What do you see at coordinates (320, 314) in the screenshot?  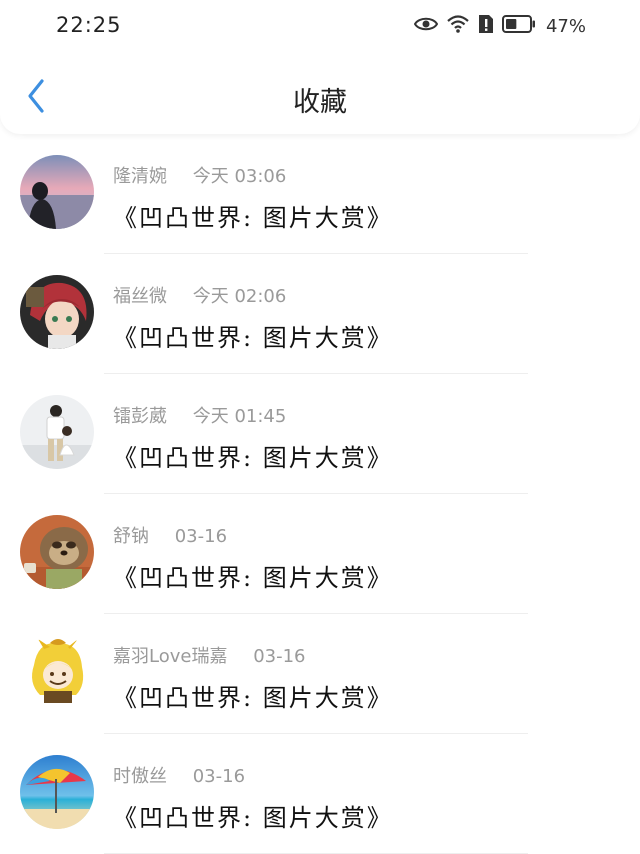 I see `list-item: 福丝微 今天 02:06 《凹凸世界: 图片大赏》` at bounding box center [320, 314].